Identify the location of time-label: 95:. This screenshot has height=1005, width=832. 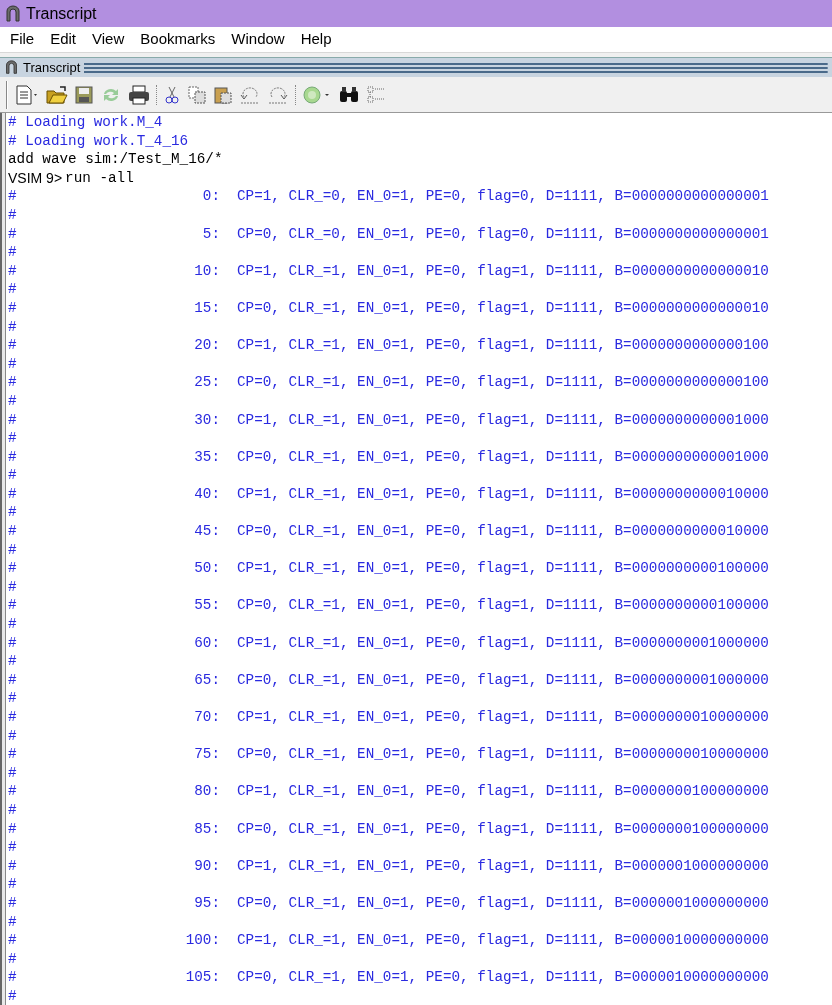
(207, 903).